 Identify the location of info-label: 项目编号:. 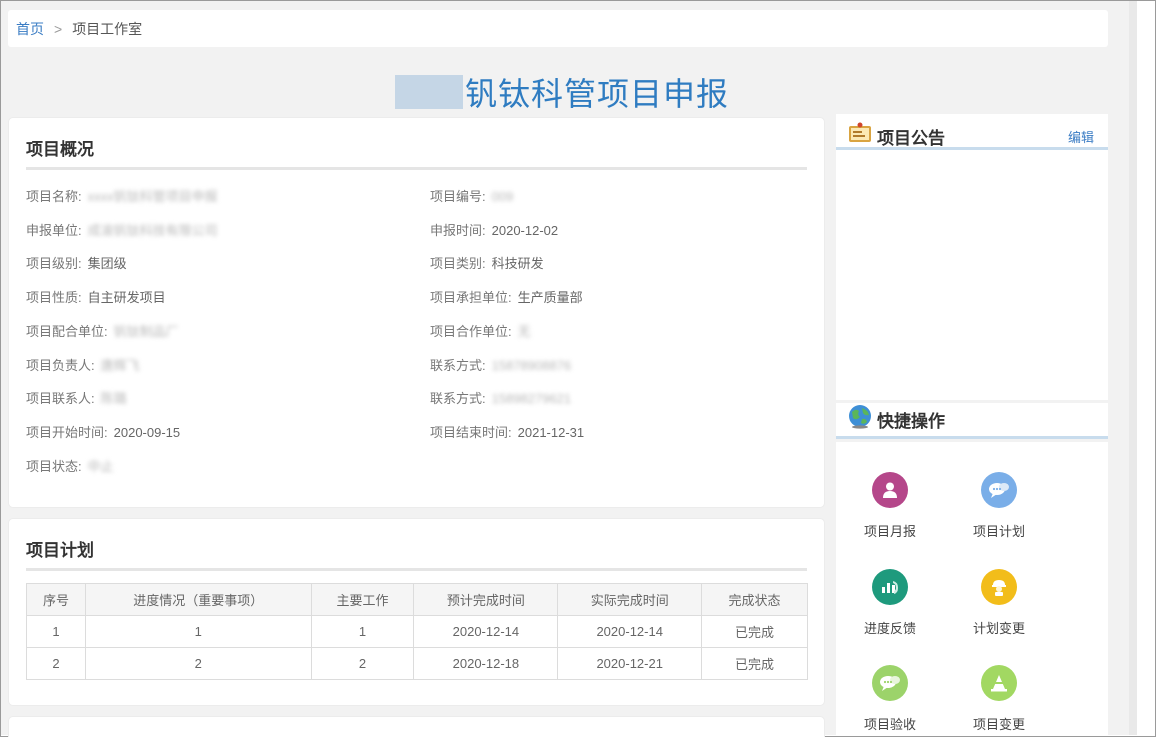
(458, 196).